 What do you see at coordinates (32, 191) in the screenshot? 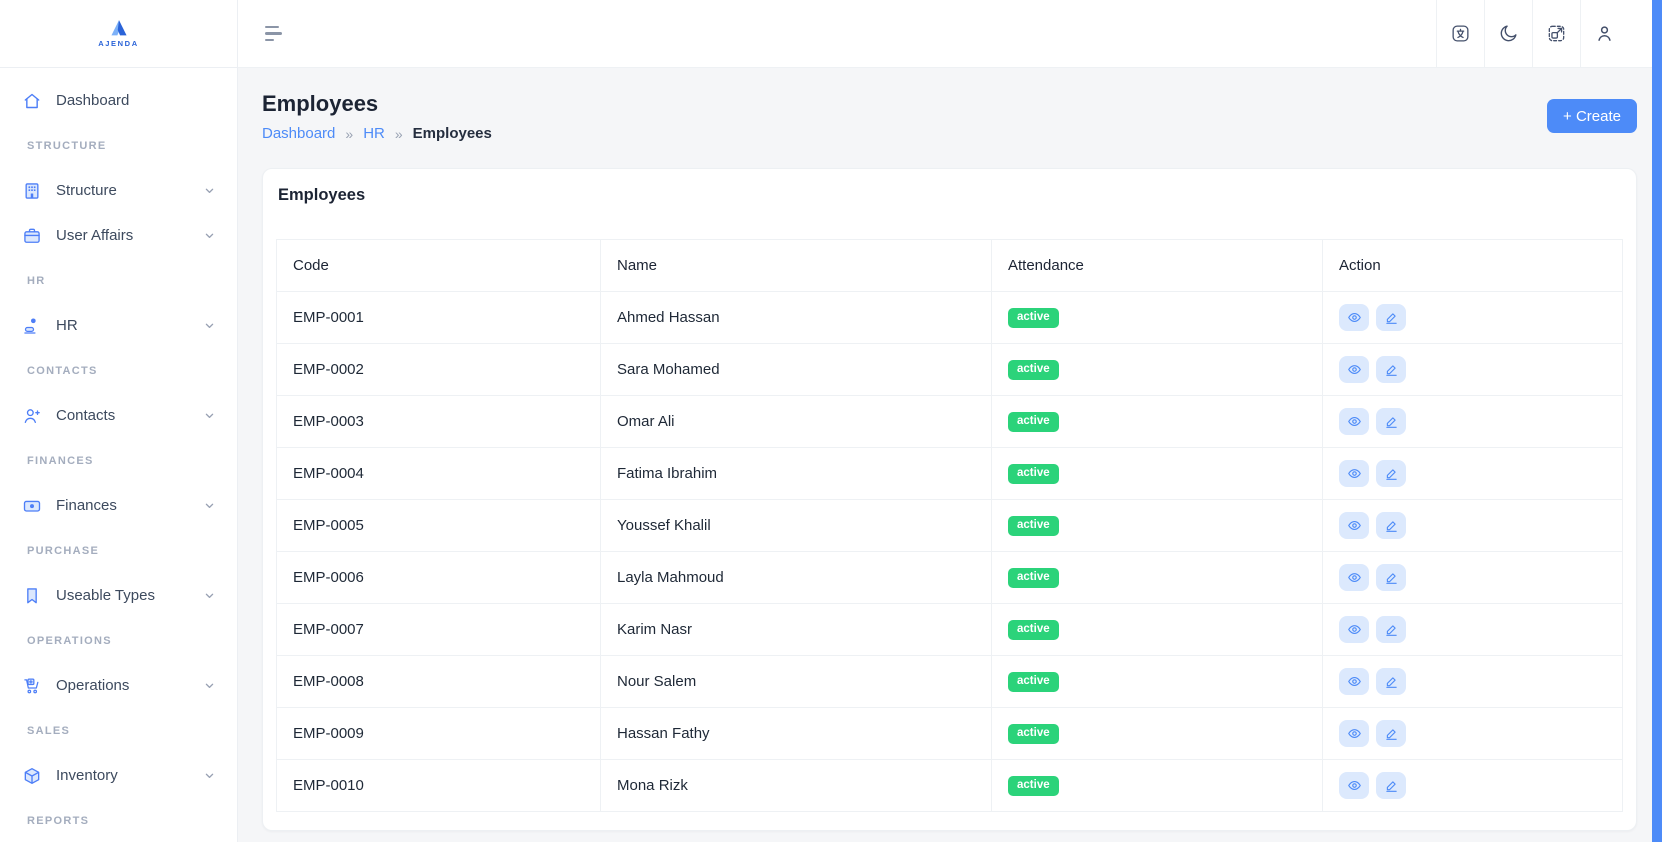
I see `building-icon` at bounding box center [32, 191].